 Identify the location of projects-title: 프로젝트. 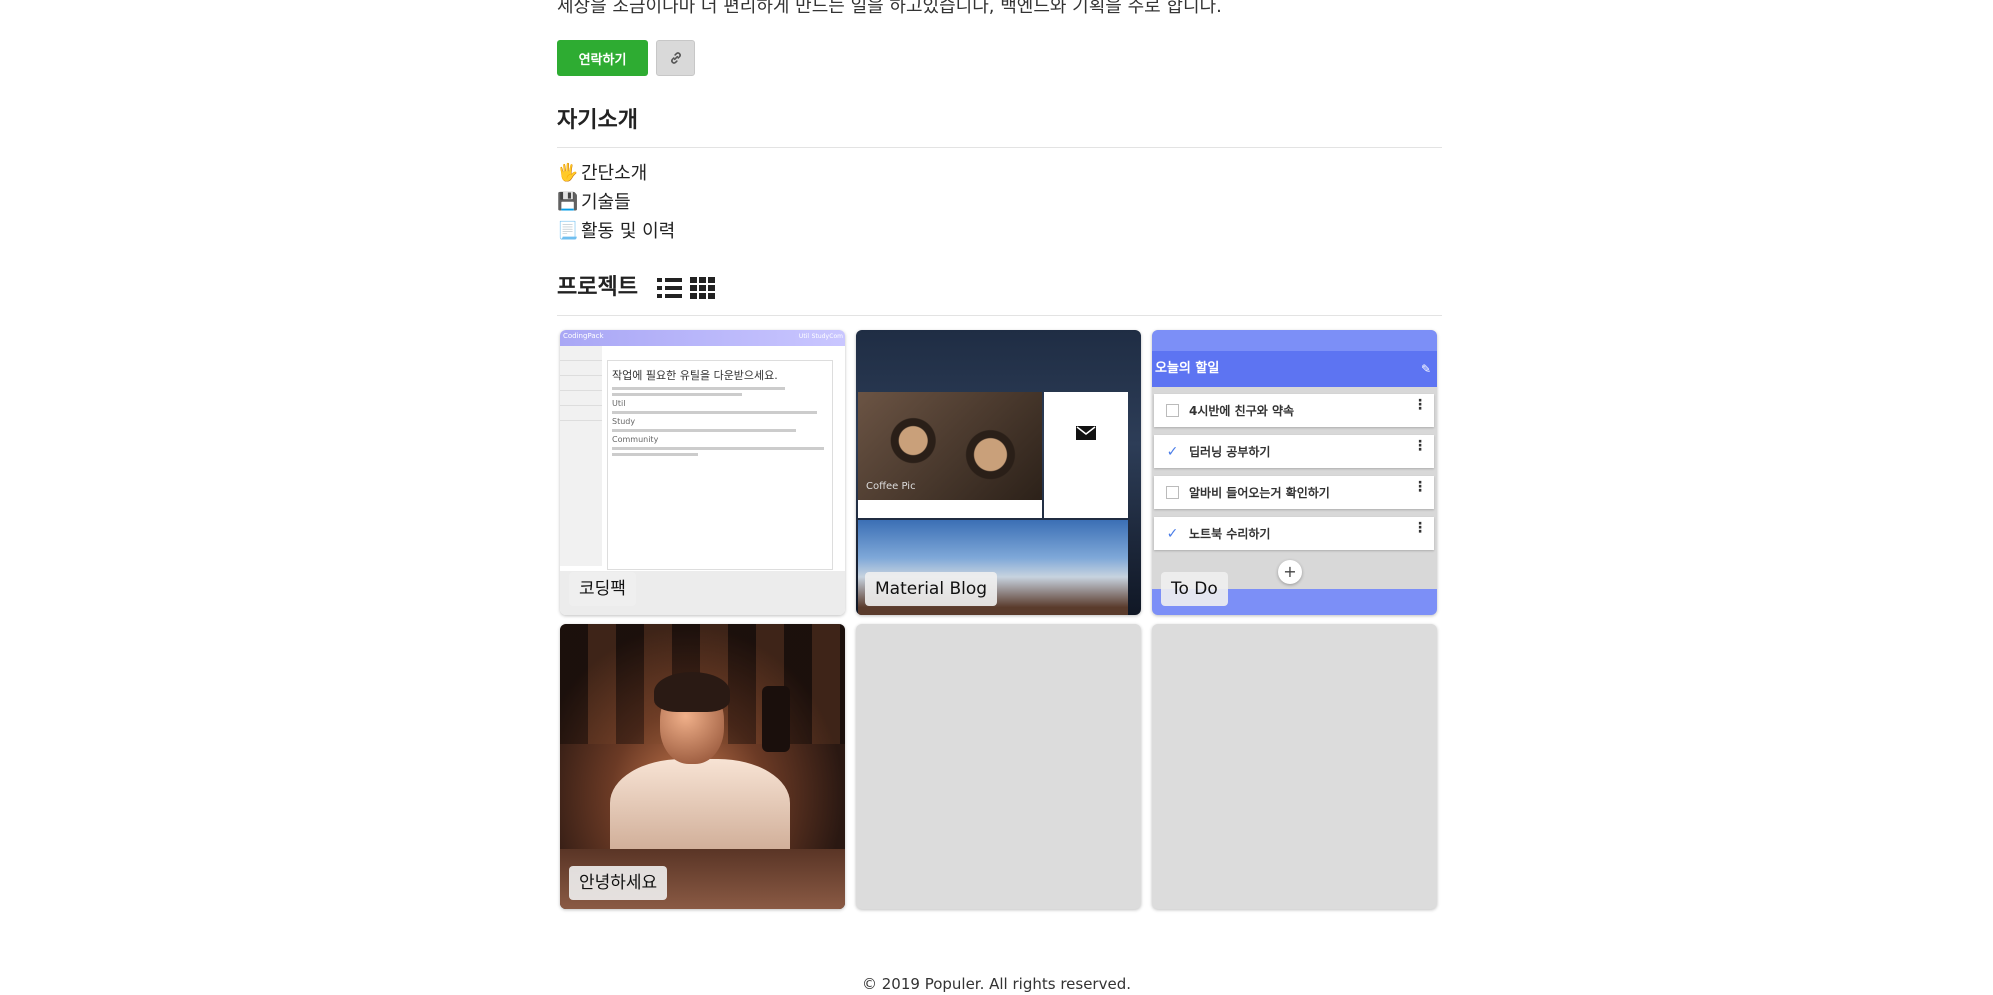
(597, 287).